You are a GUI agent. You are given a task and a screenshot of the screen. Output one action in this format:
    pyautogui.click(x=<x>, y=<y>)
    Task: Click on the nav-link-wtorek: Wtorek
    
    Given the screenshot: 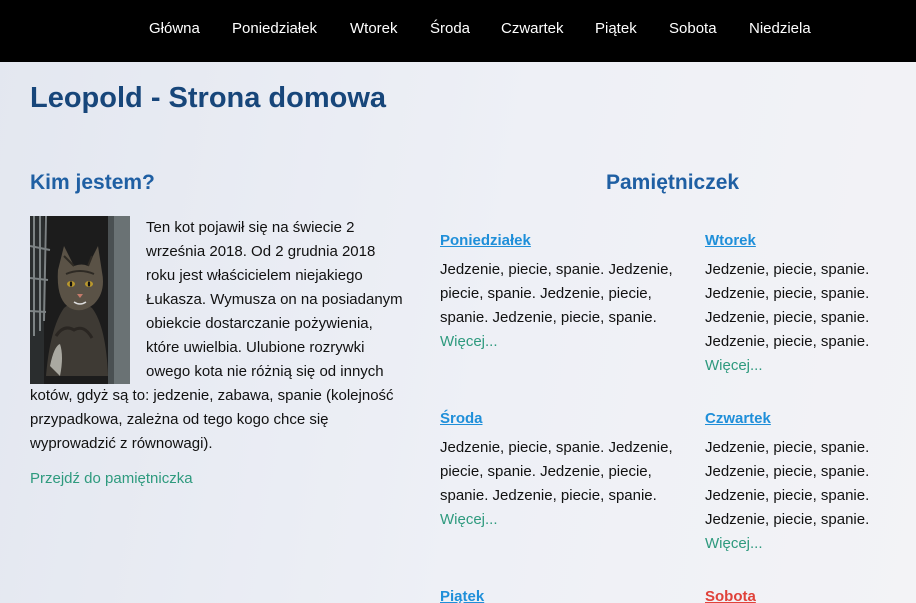 What is the action you would take?
    pyautogui.click(x=374, y=28)
    